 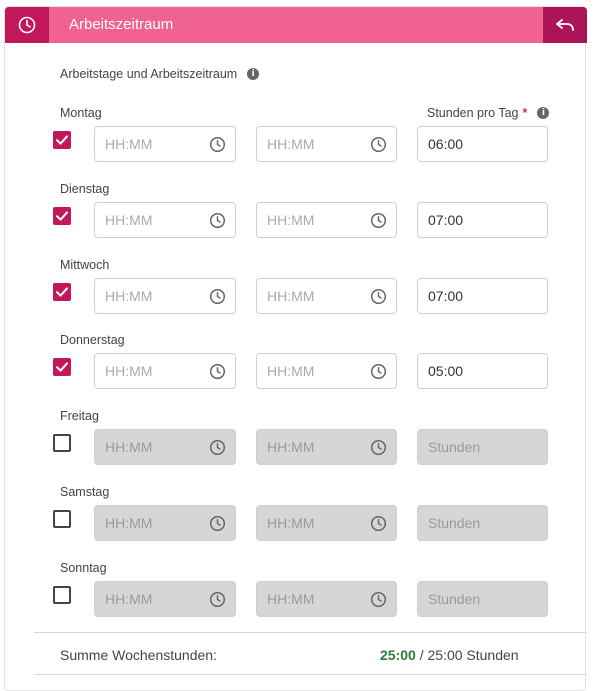 What do you see at coordinates (62, 595) in the screenshot?
I see `day-checkbox-sonntag` at bounding box center [62, 595].